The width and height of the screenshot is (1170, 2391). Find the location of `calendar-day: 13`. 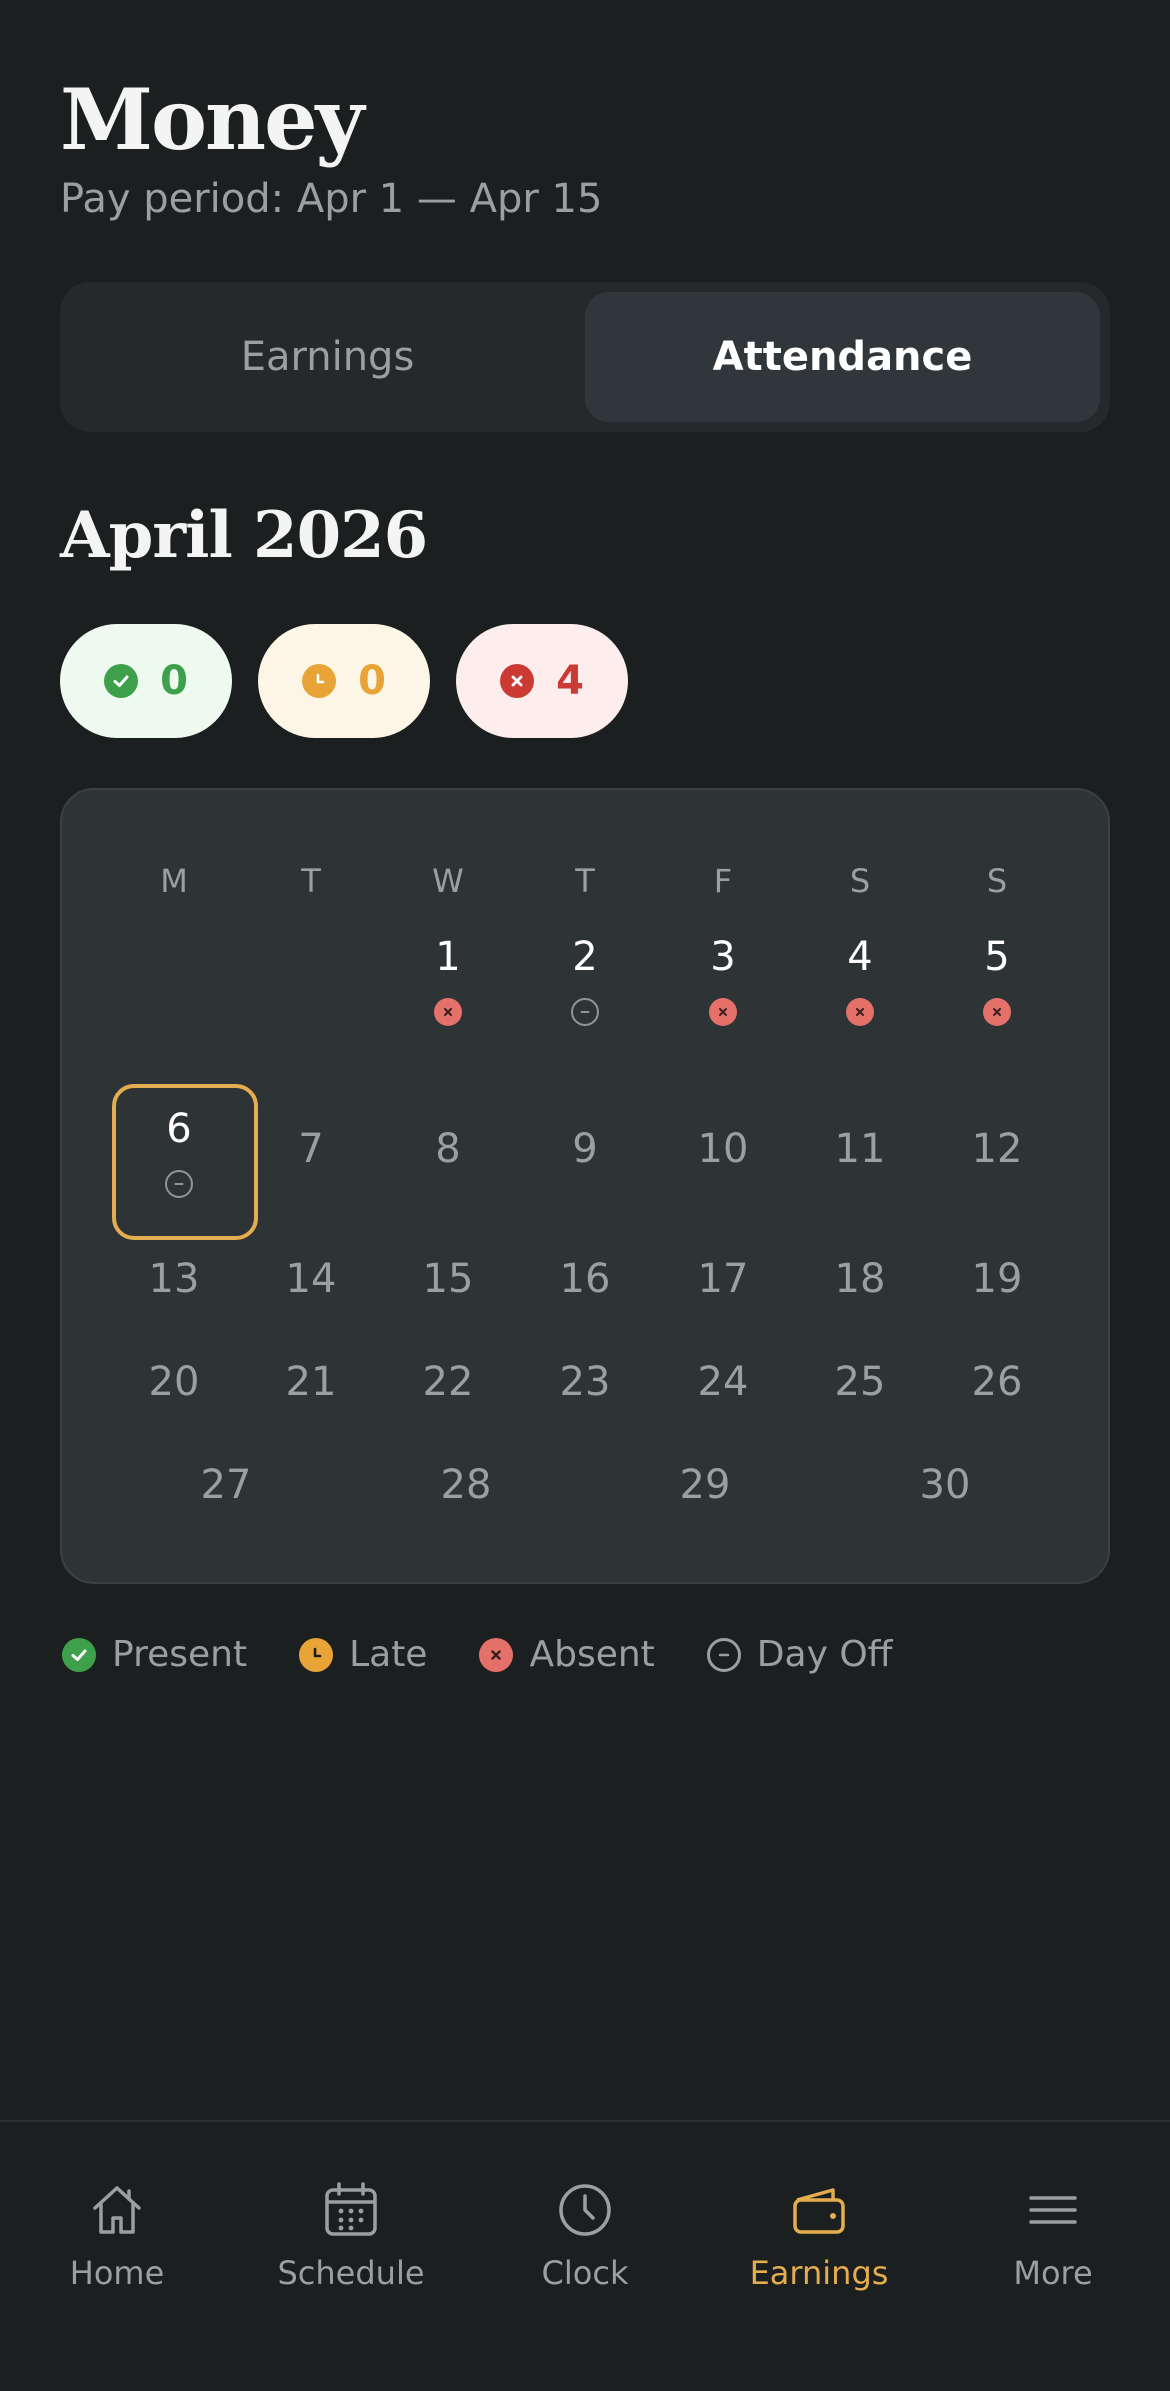

calendar-day: 13 is located at coordinates (174, 1279).